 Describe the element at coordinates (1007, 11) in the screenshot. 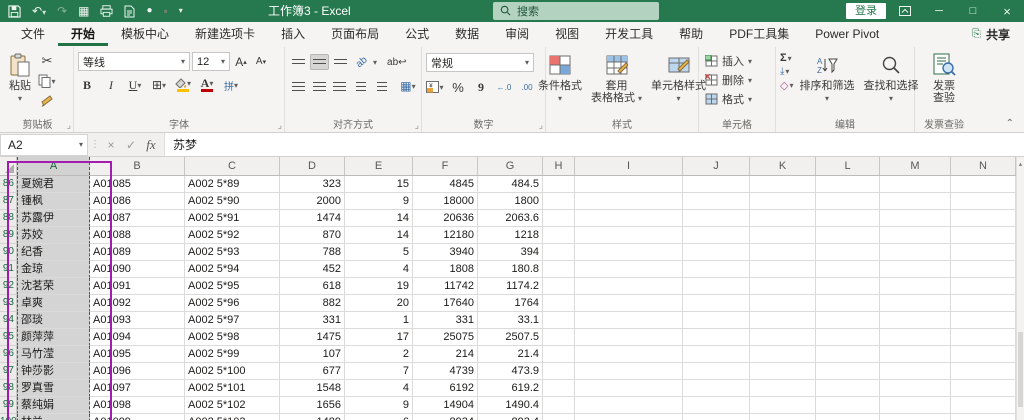

I see `close-icon: ×` at that location.